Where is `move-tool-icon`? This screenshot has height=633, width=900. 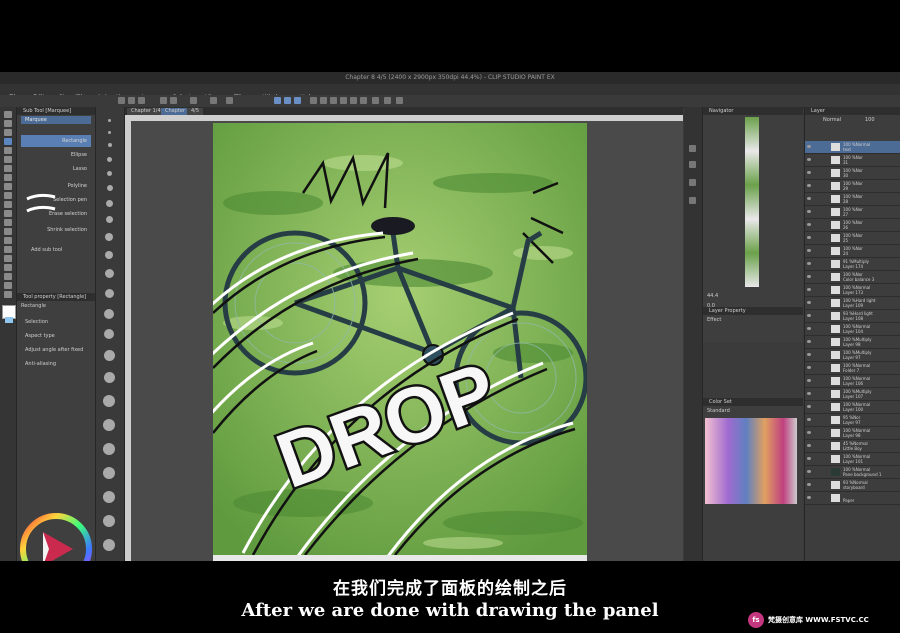
move-tool-icon is located at coordinates (8, 123).